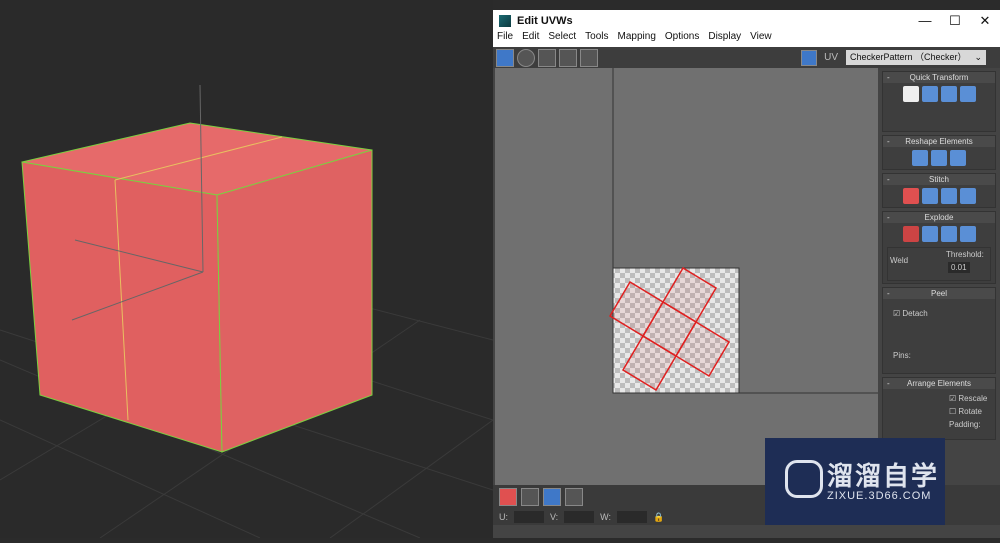 Image resolution: width=1000 pixels, height=543 pixels. I want to click on menu-mapping: Mapping, so click(637, 39).